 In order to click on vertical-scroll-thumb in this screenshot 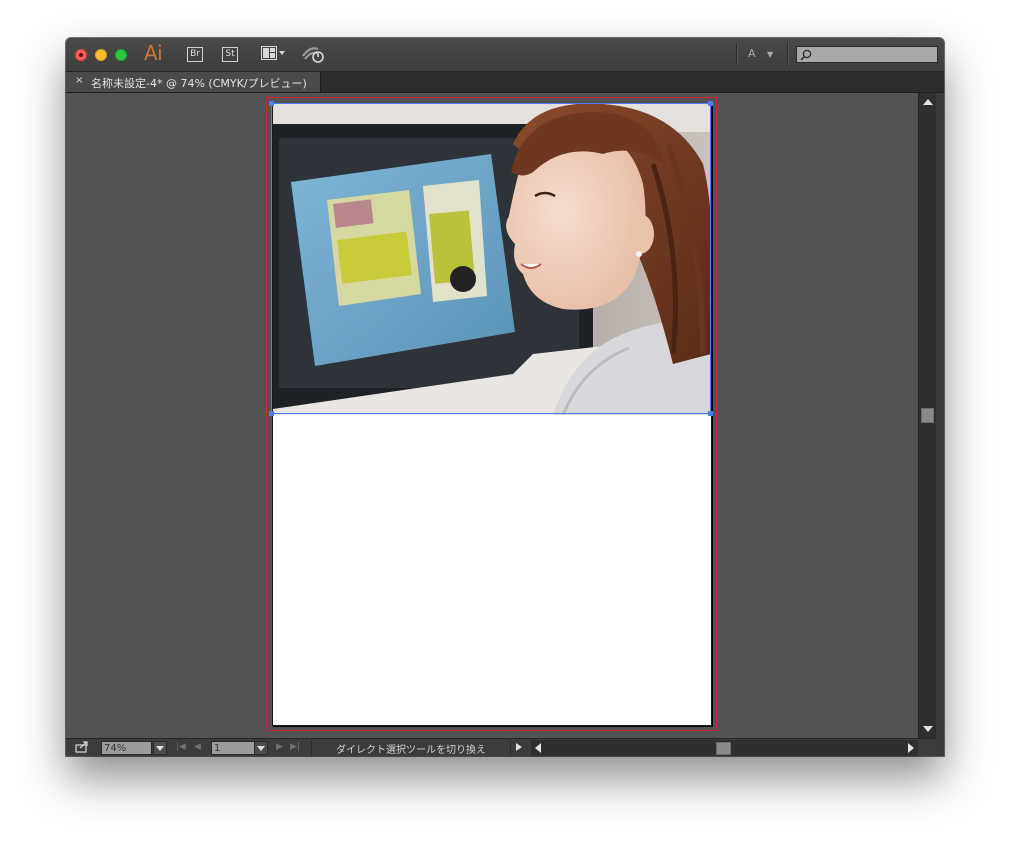, I will do `click(927, 415)`.